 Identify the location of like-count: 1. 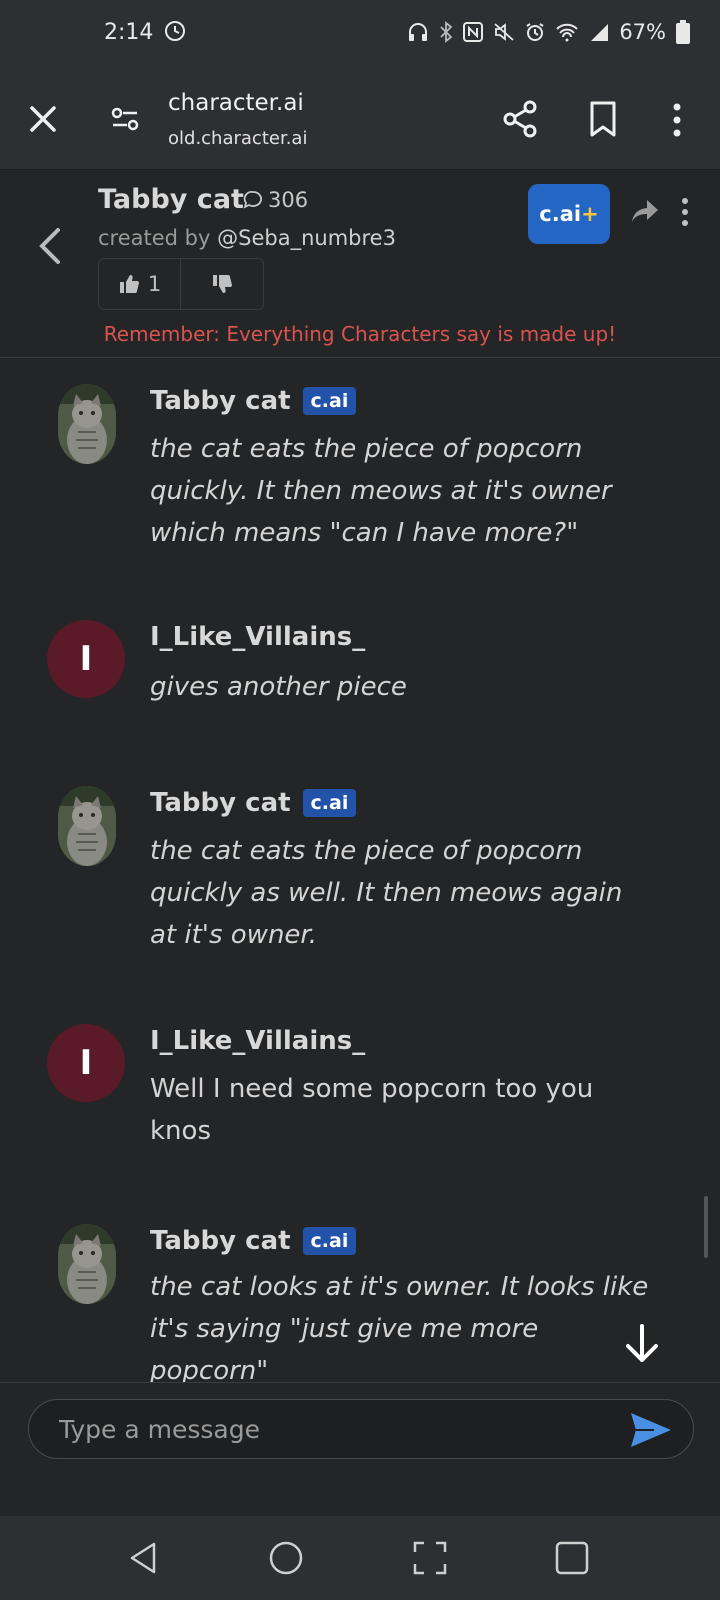
(154, 284).